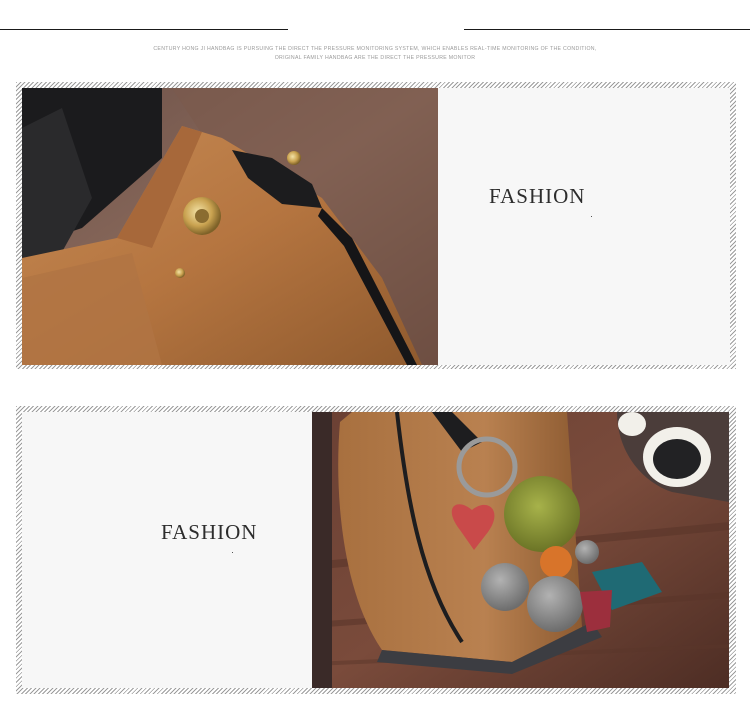 The image size is (750, 719). Describe the element at coordinates (537, 196) in the screenshot. I see `feature-title-top: FASHION` at that location.